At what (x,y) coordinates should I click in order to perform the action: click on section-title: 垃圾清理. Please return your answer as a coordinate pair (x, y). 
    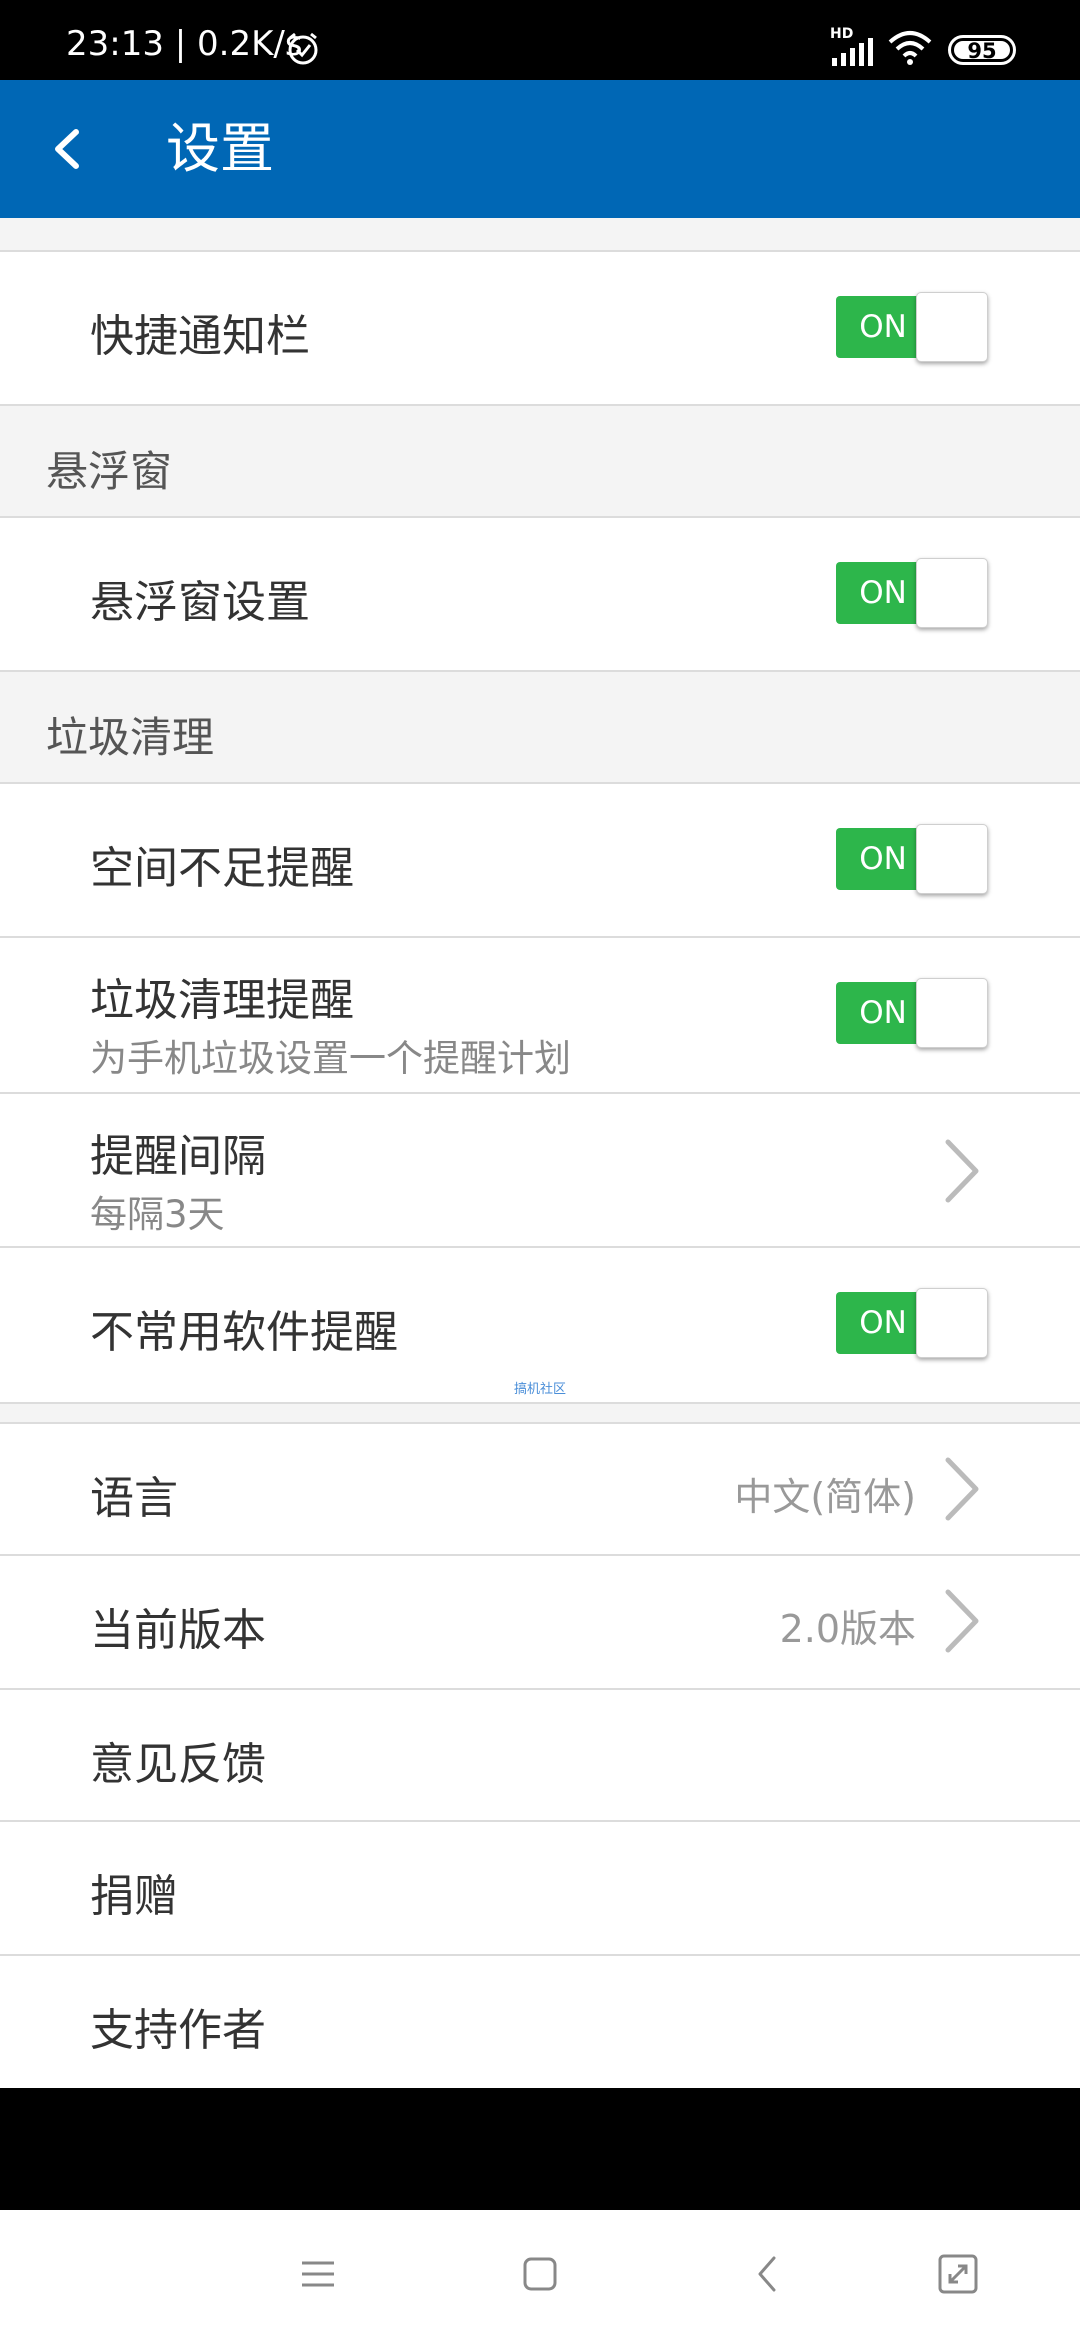
    Looking at the image, I should click on (130, 737).